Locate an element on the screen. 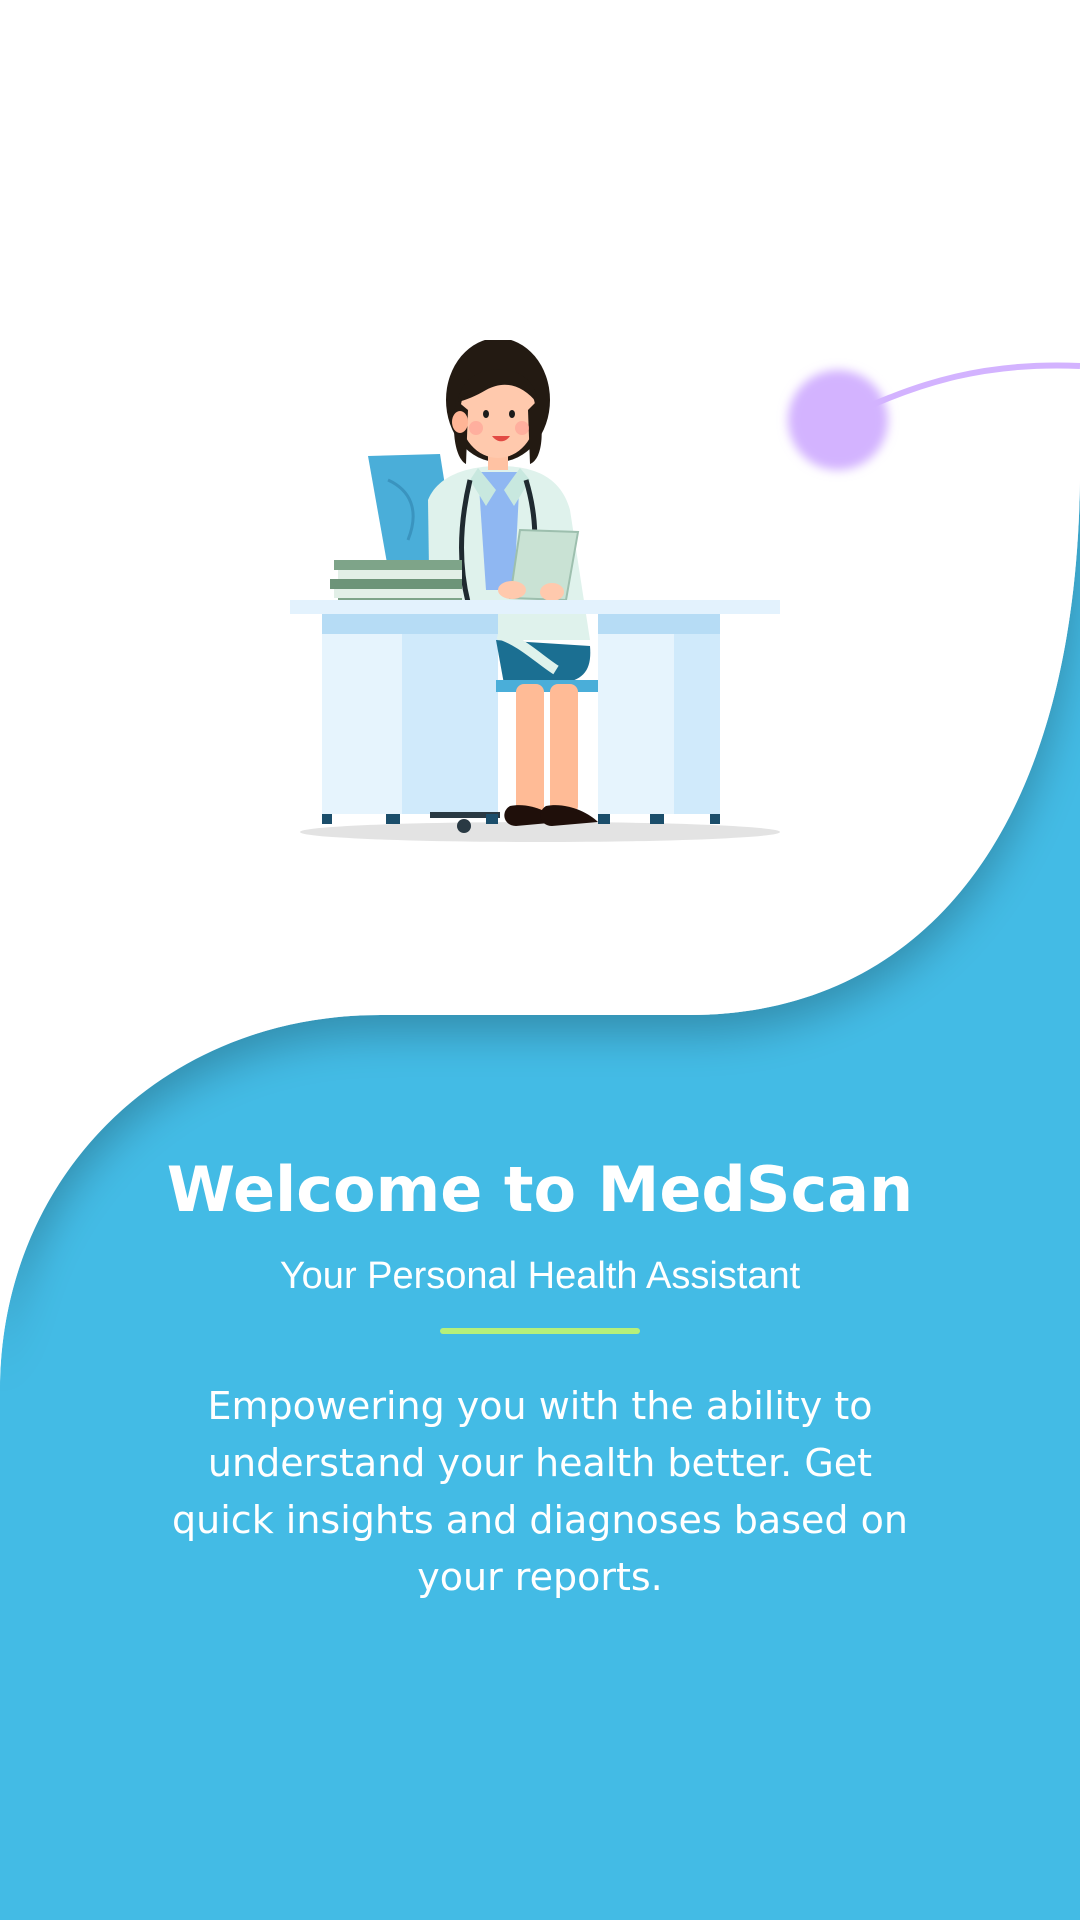 This screenshot has height=1920, width=1080. welcome-title: Welcome to MedScan is located at coordinates (540, 1189).